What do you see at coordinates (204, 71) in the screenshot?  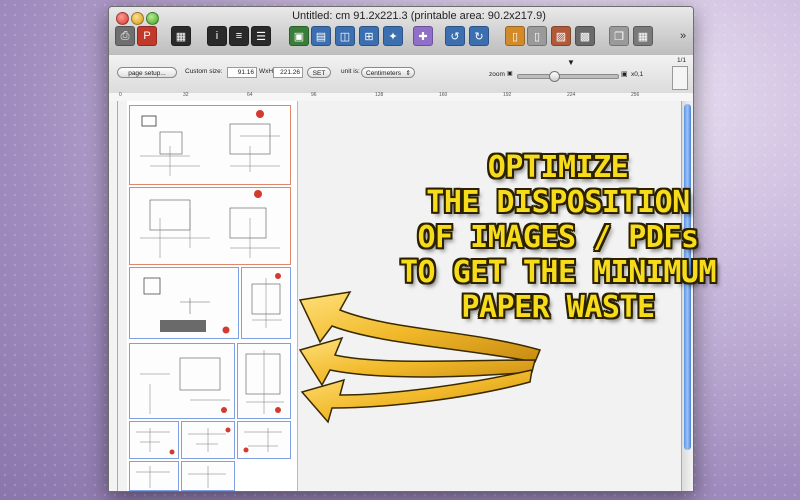 I see `custom-size-label: Custom size:` at bounding box center [204, 71].